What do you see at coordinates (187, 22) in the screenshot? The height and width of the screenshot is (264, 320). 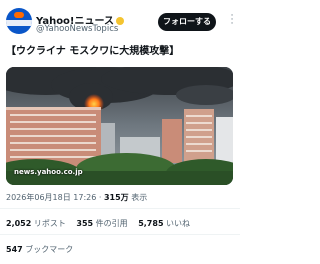 I see `follow-button: フォローする` at bounding box center [187, 22].